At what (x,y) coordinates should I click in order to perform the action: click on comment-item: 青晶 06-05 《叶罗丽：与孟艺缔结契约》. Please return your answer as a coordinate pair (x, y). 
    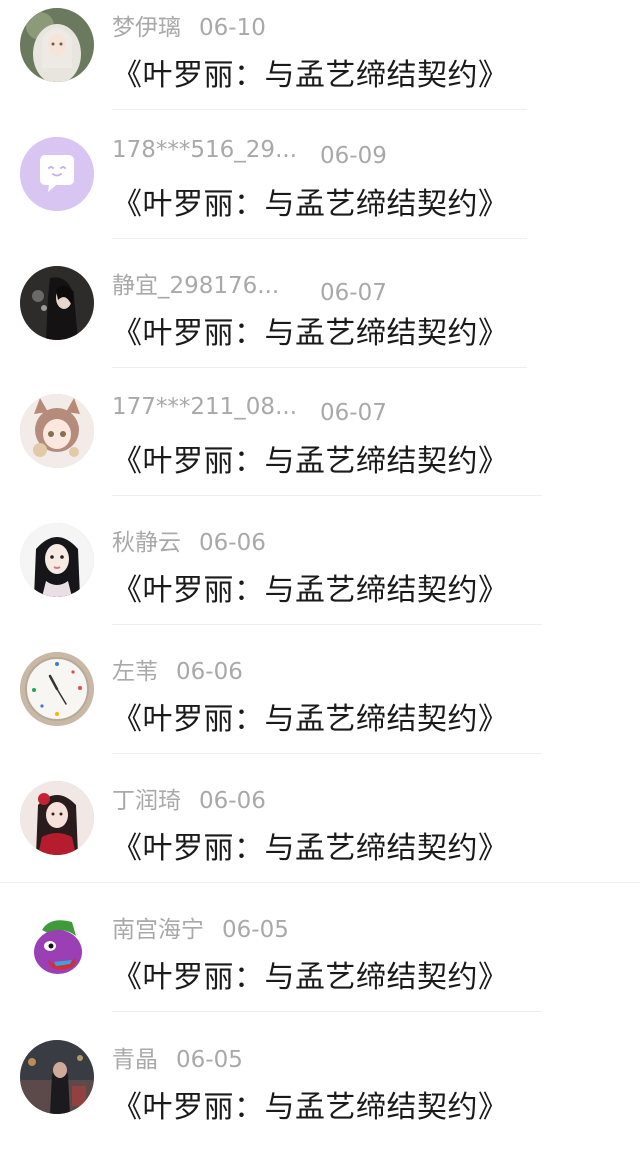
    Looking at the image, I should click on (320, 1096).